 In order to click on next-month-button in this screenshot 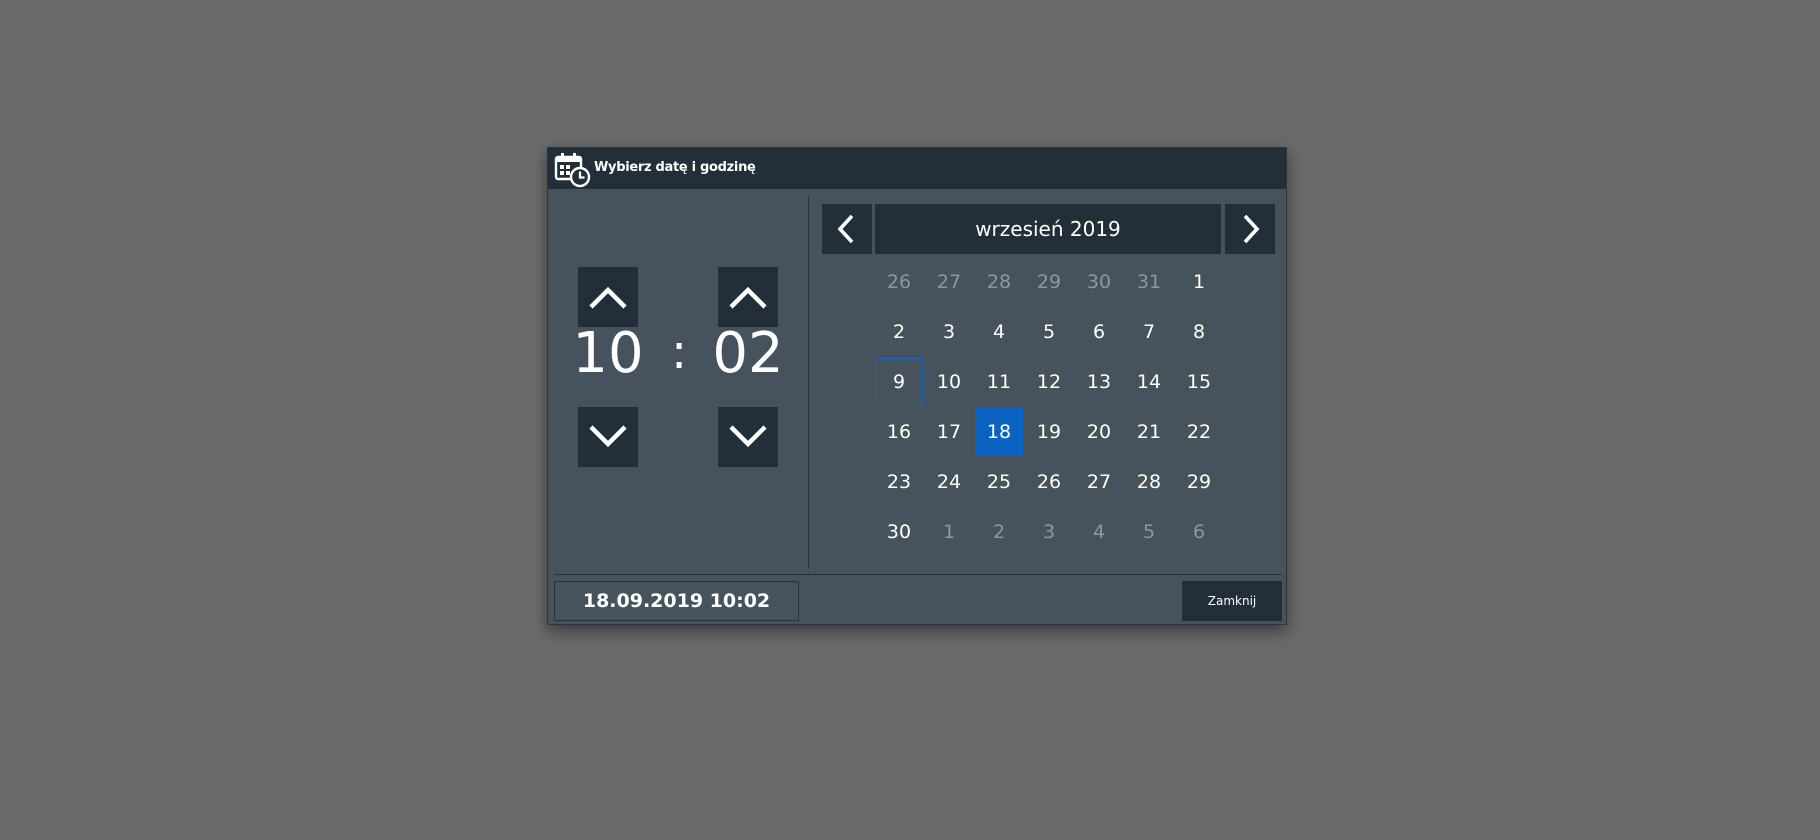, I will do `click(1250, 229)`.